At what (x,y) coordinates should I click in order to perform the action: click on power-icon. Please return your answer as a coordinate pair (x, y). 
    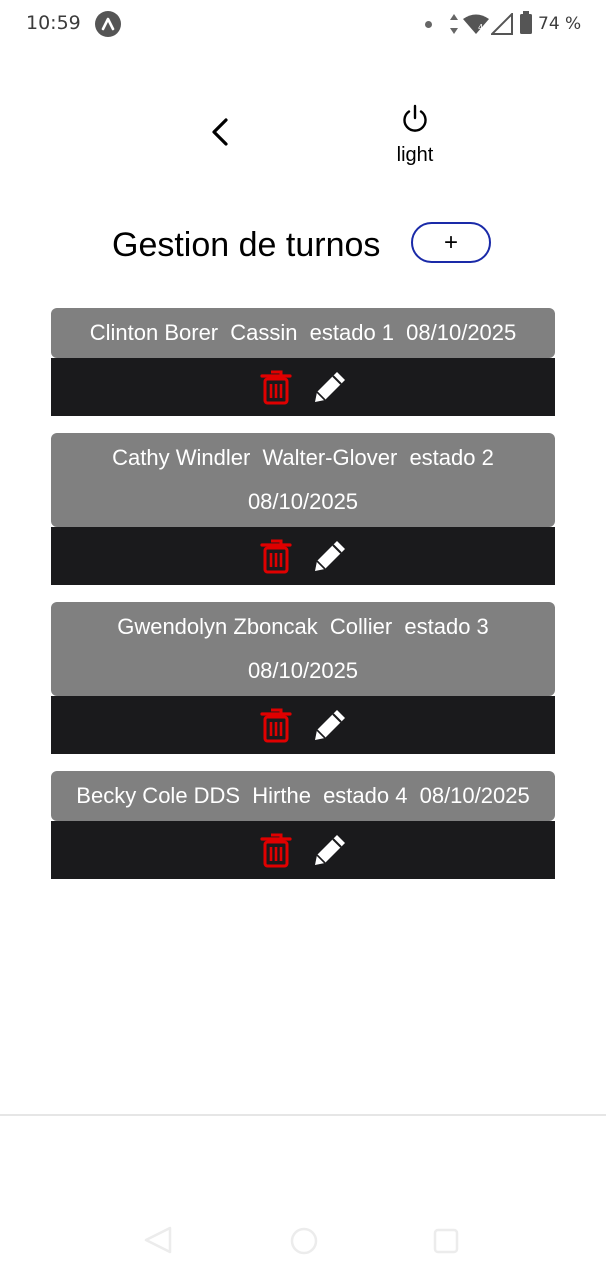
    Looking at the image, I should click on (415, 121).